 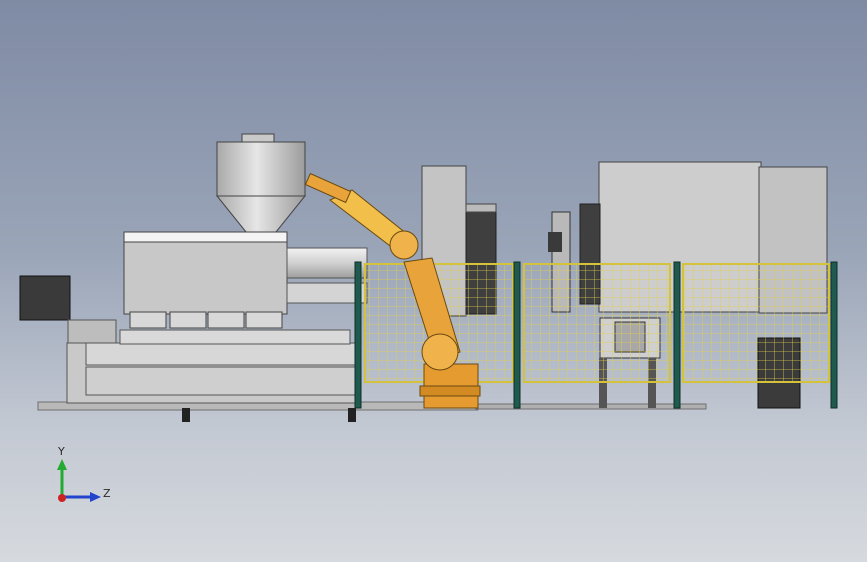 I want to click on injection-housing, so click(x=205, y=273).